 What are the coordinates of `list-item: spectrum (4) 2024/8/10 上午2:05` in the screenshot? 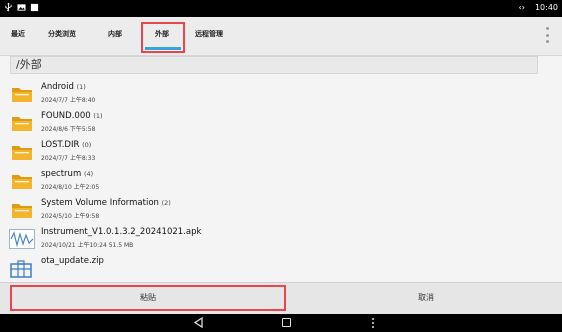 It's located at (281, 180).